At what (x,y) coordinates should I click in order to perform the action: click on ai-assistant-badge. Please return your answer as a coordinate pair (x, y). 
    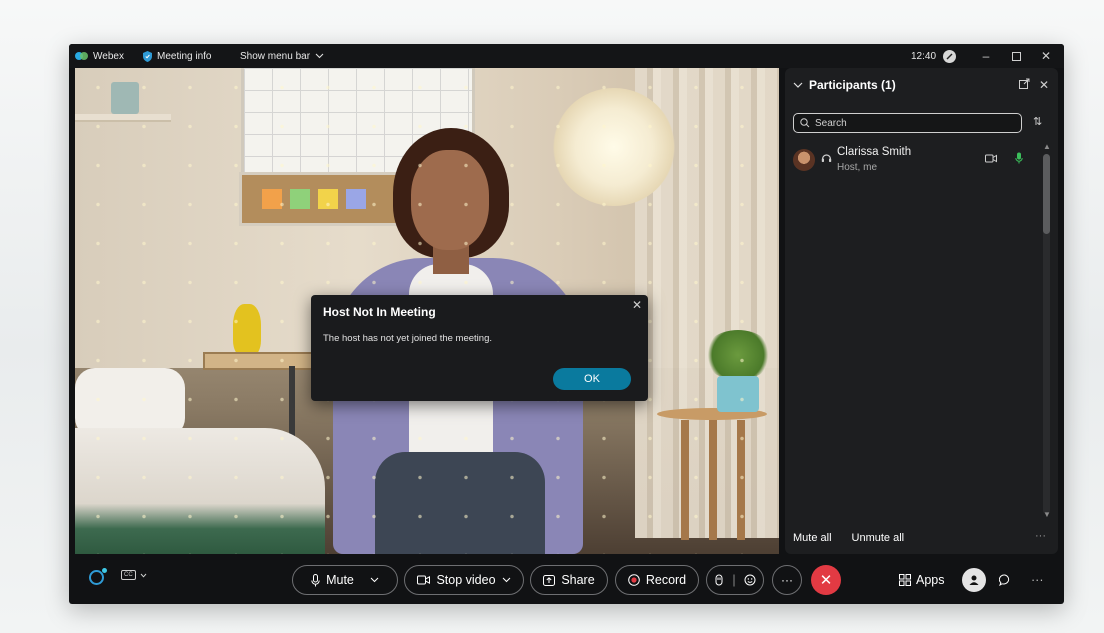
    Looking at the image, I should click on (104, 570).